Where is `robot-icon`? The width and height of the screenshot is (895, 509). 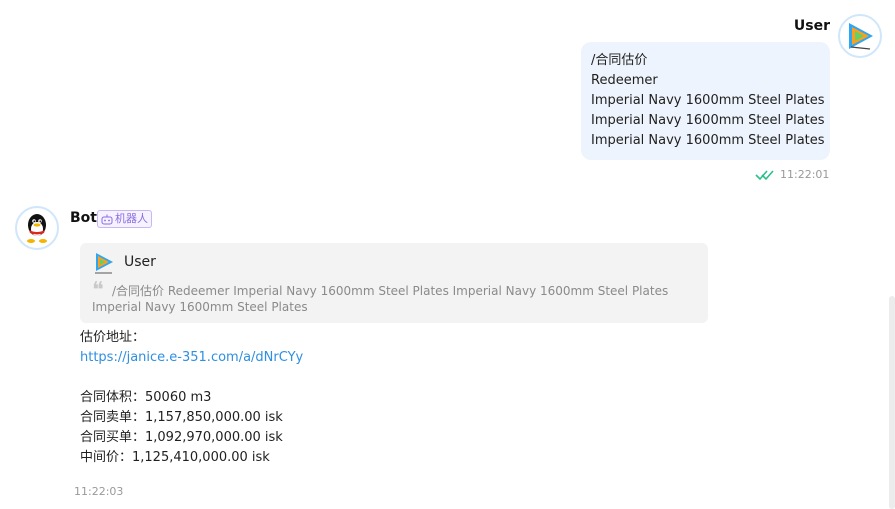
robot-icon is located at coordinates (107, 219).